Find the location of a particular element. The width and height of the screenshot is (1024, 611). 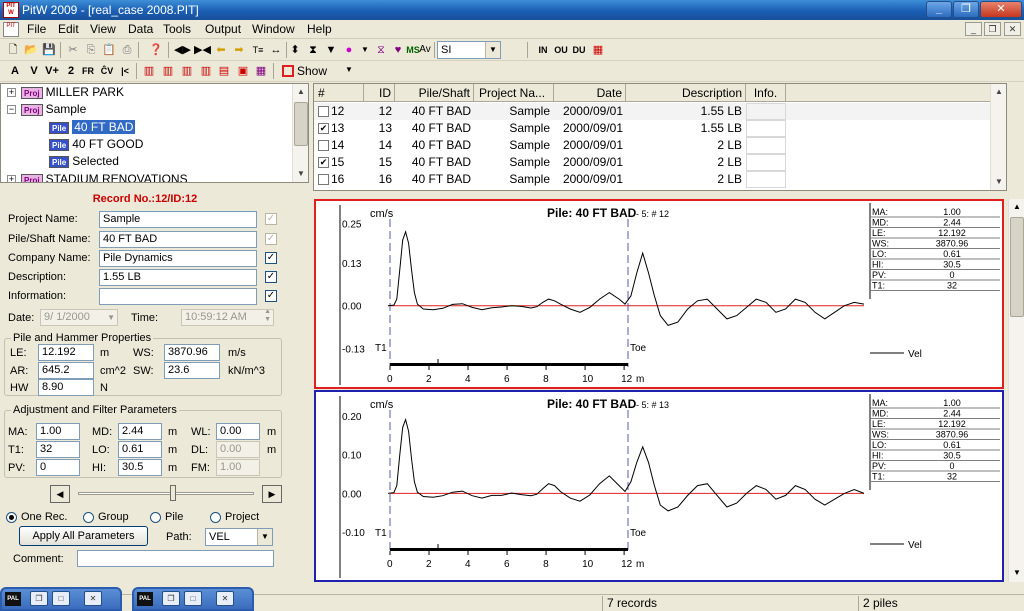

report-4th-icon: ▥ is located at coordinates (206, 71).